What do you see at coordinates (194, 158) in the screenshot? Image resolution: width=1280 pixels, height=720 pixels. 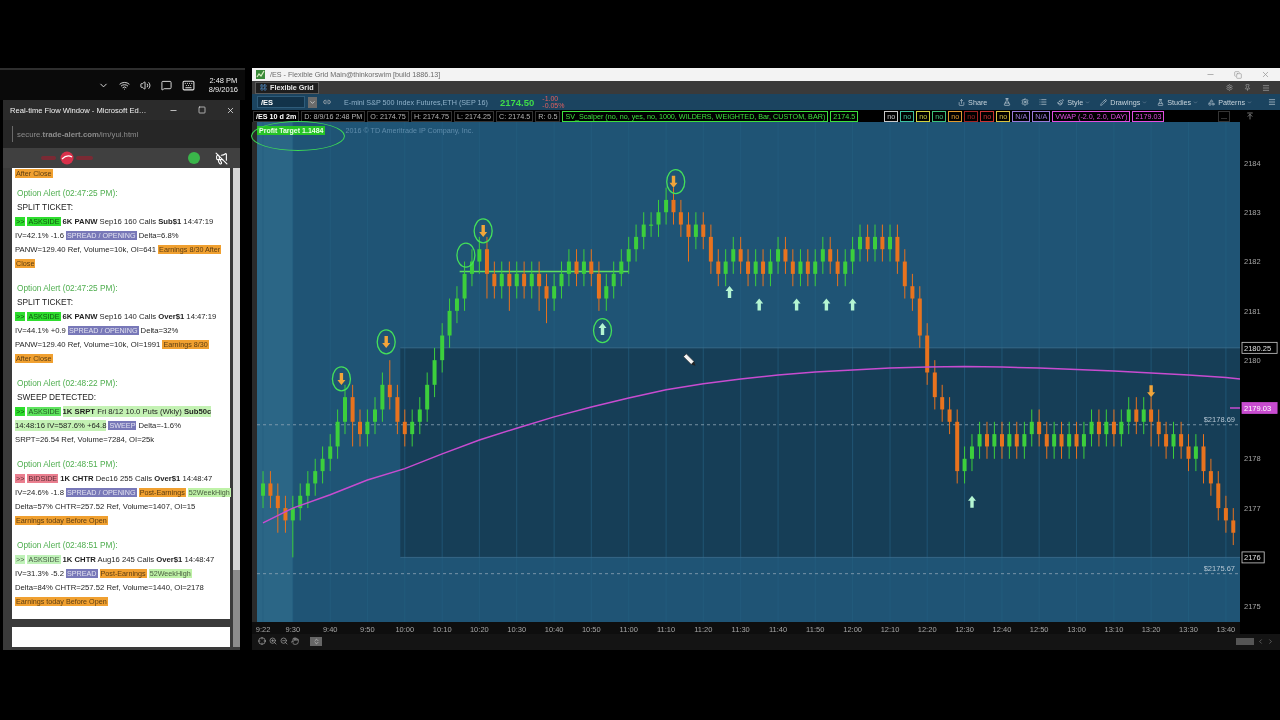 I see `status-dot` at bounding box center [194, 158].